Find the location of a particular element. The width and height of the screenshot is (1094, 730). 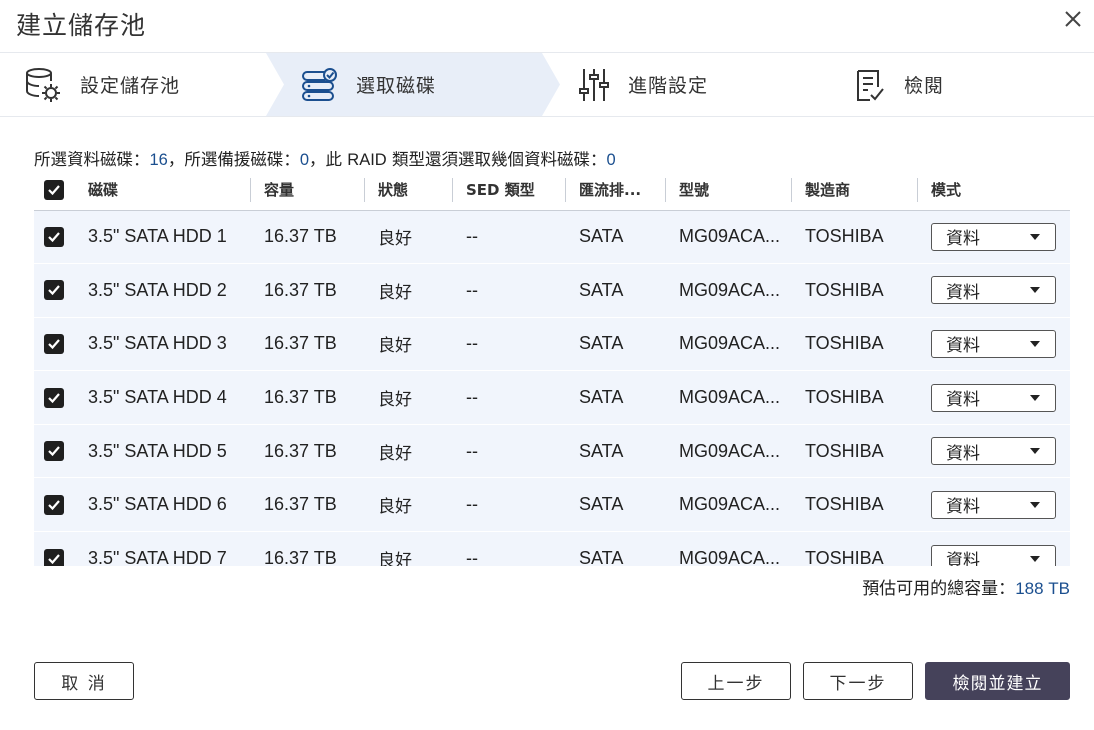

cancel-button: 取 消 is located at coordinates (84, 681).